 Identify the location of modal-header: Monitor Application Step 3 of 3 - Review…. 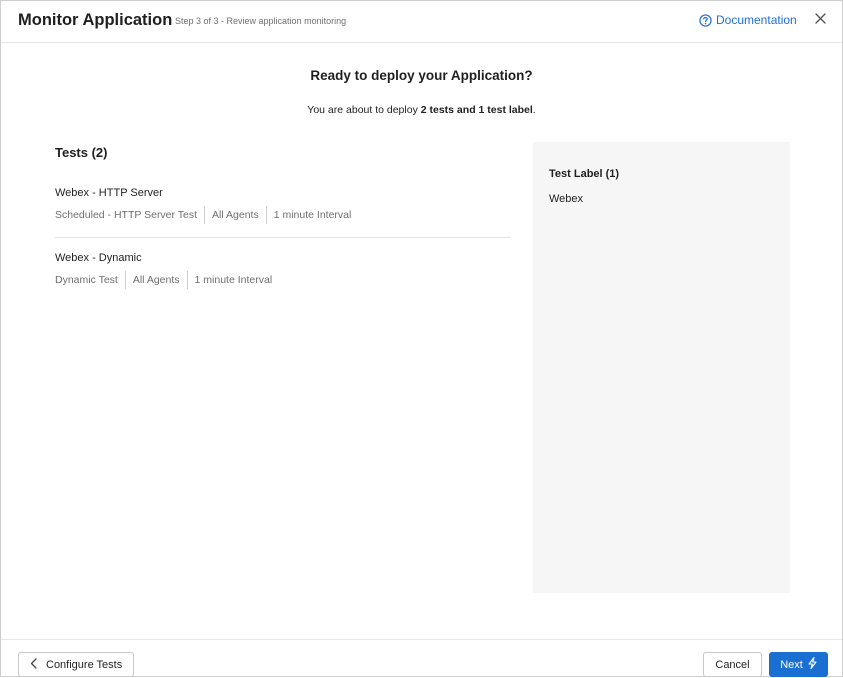
(421, 22).